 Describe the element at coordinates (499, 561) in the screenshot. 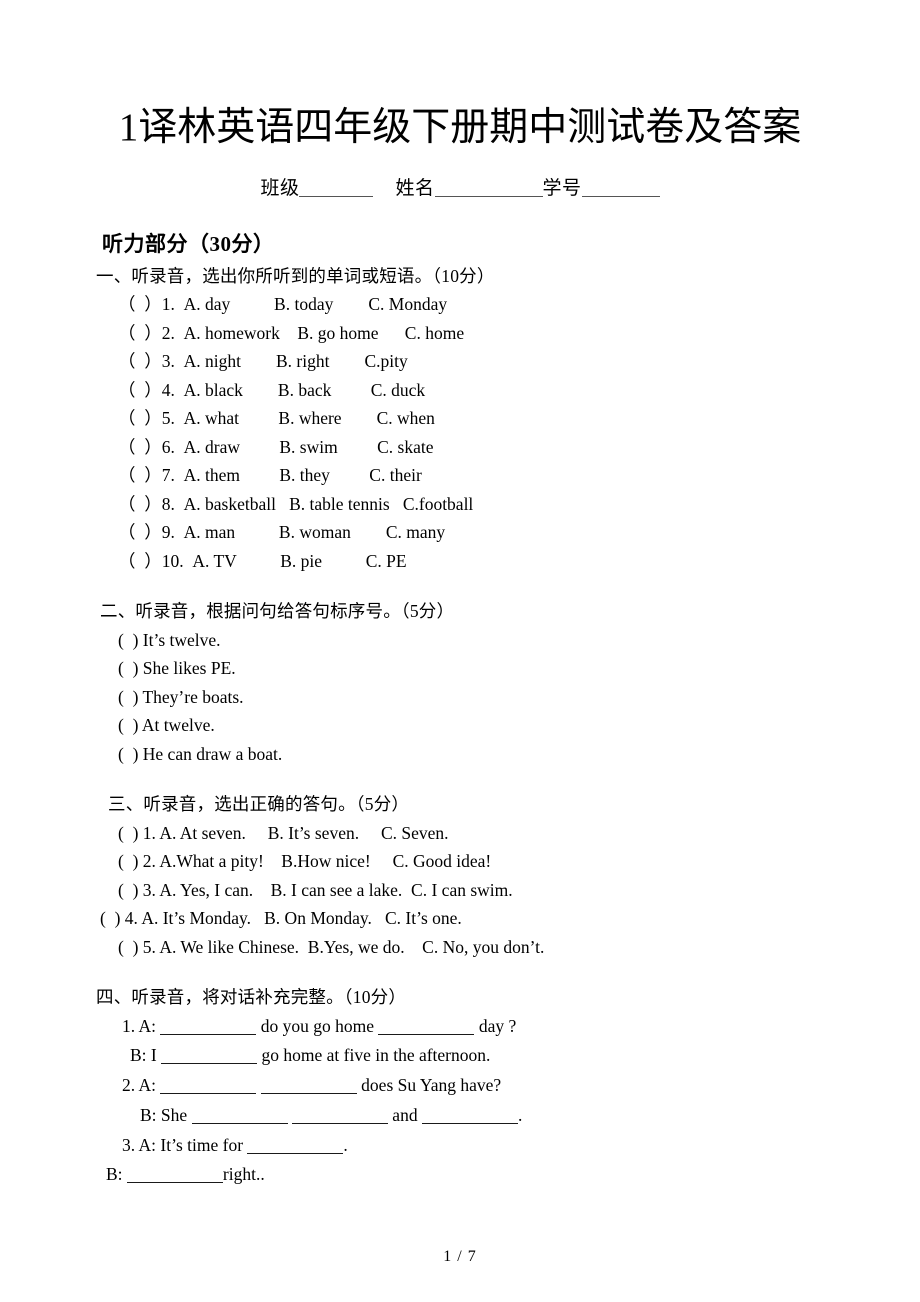

I see `list-item: （ ）10. A. TV B. pie C. PE` at that location.